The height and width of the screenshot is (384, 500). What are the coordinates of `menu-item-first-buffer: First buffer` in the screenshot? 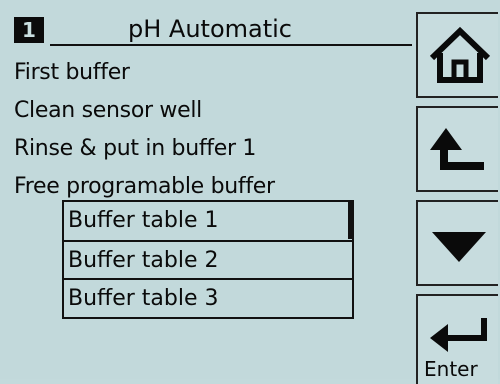 It's located at (209, 73).